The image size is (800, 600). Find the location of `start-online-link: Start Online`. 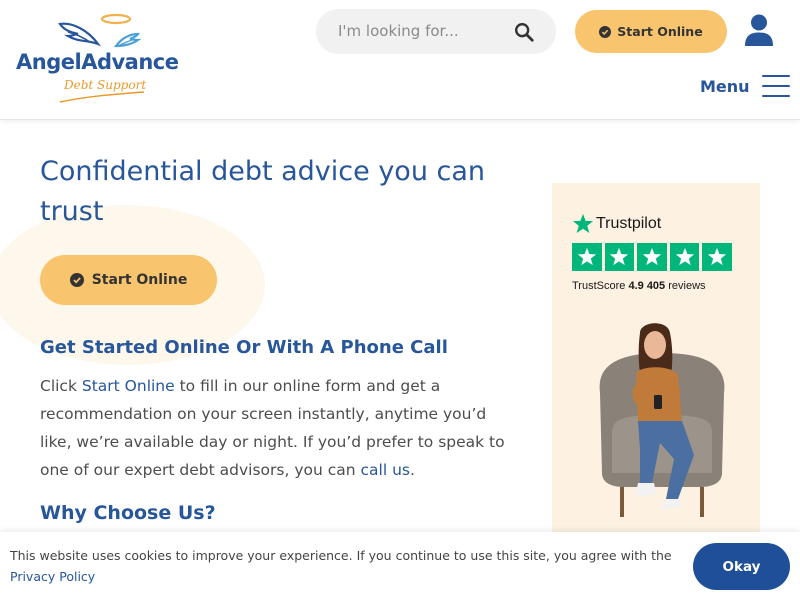

start-online-link: Start Online is located at coordinates (128, 386).